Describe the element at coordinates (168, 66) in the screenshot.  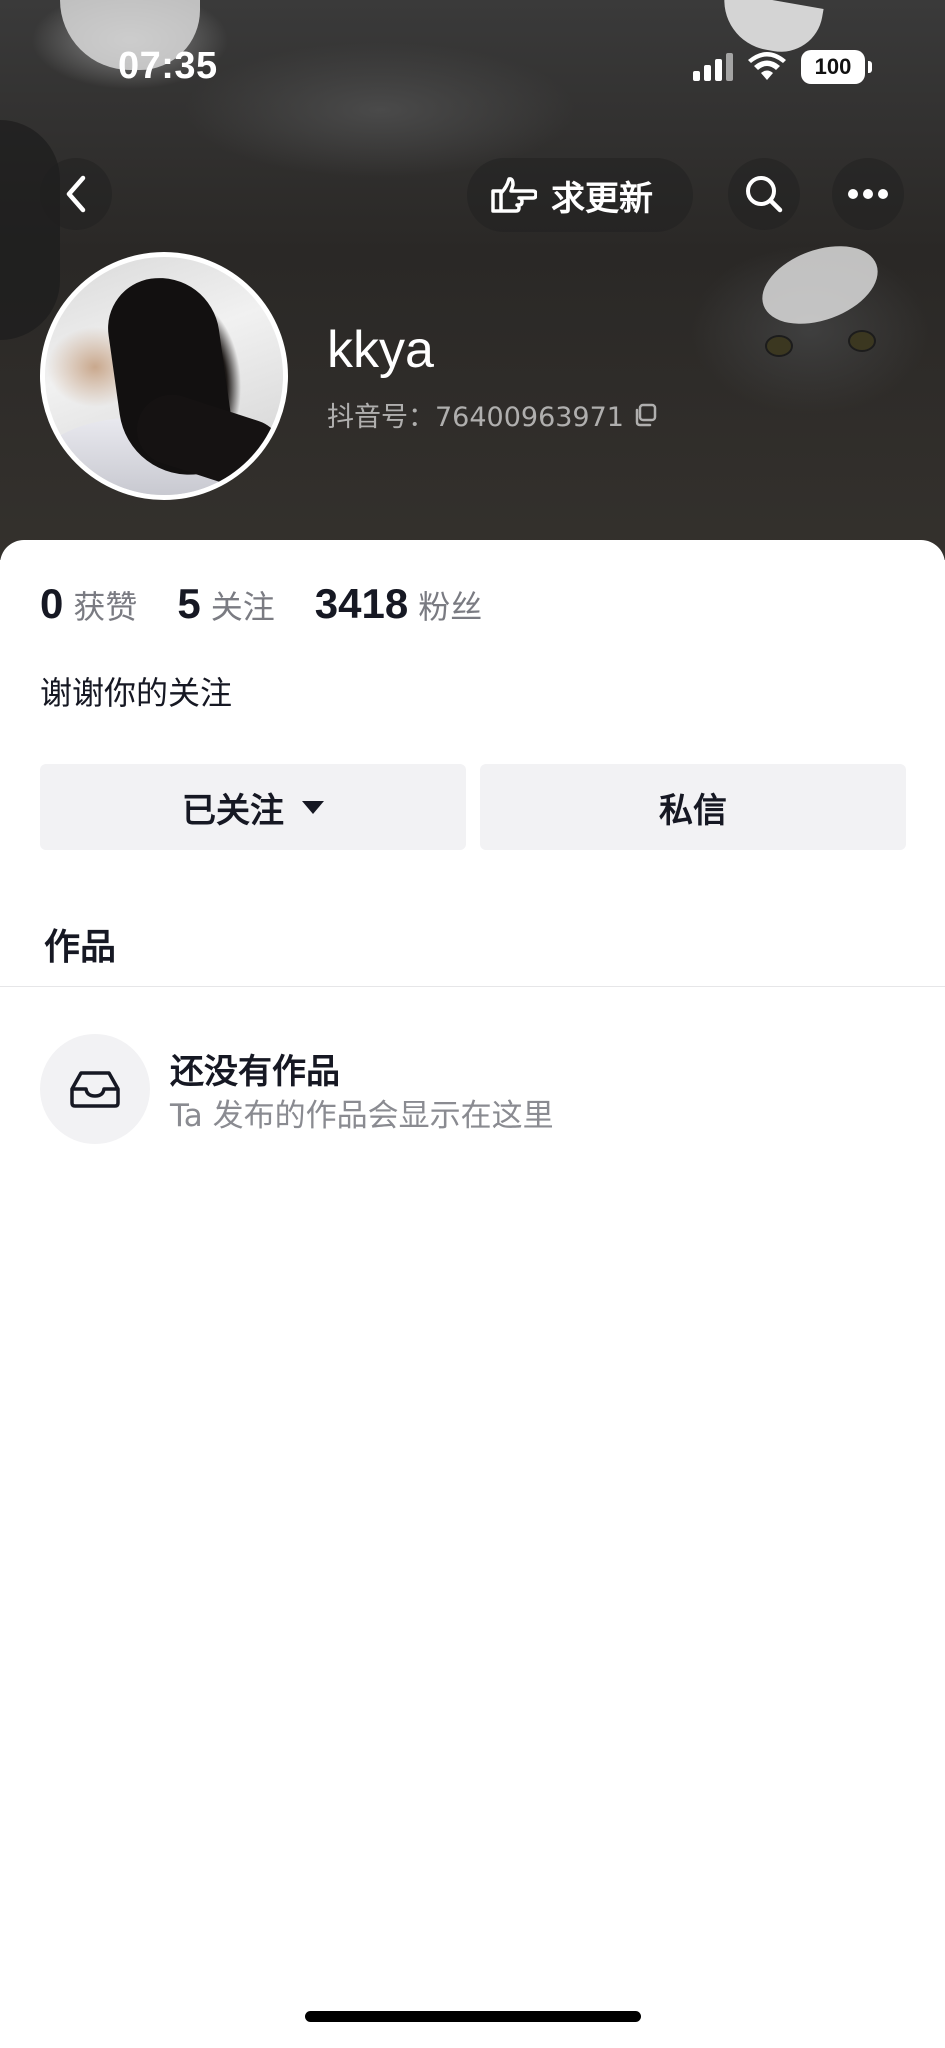
I see `status-time: 07:35` at that location.